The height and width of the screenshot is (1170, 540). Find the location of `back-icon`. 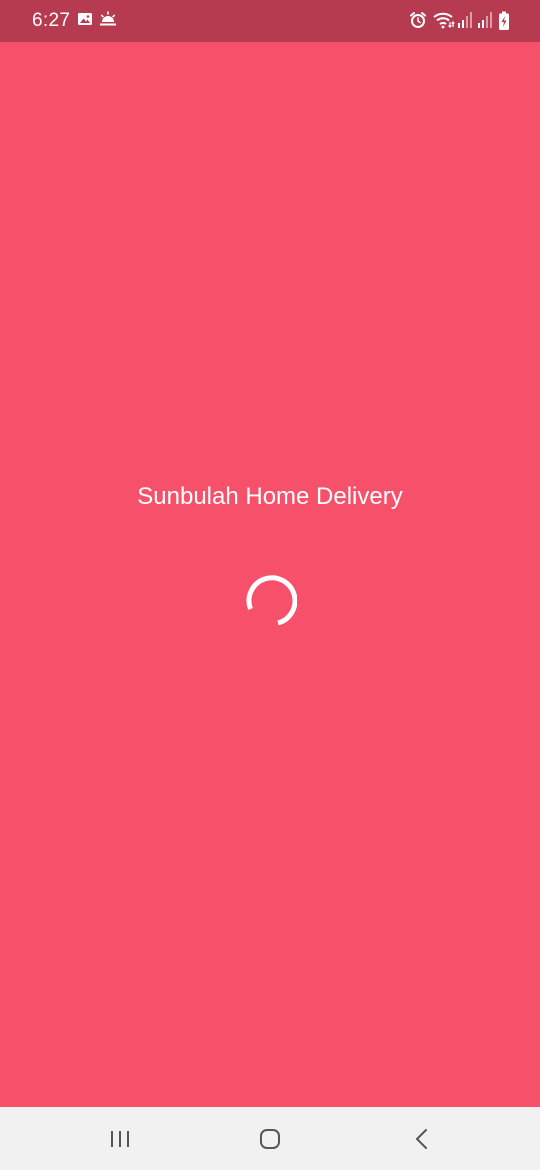

back-icon is located at coordinates (422, 1139).